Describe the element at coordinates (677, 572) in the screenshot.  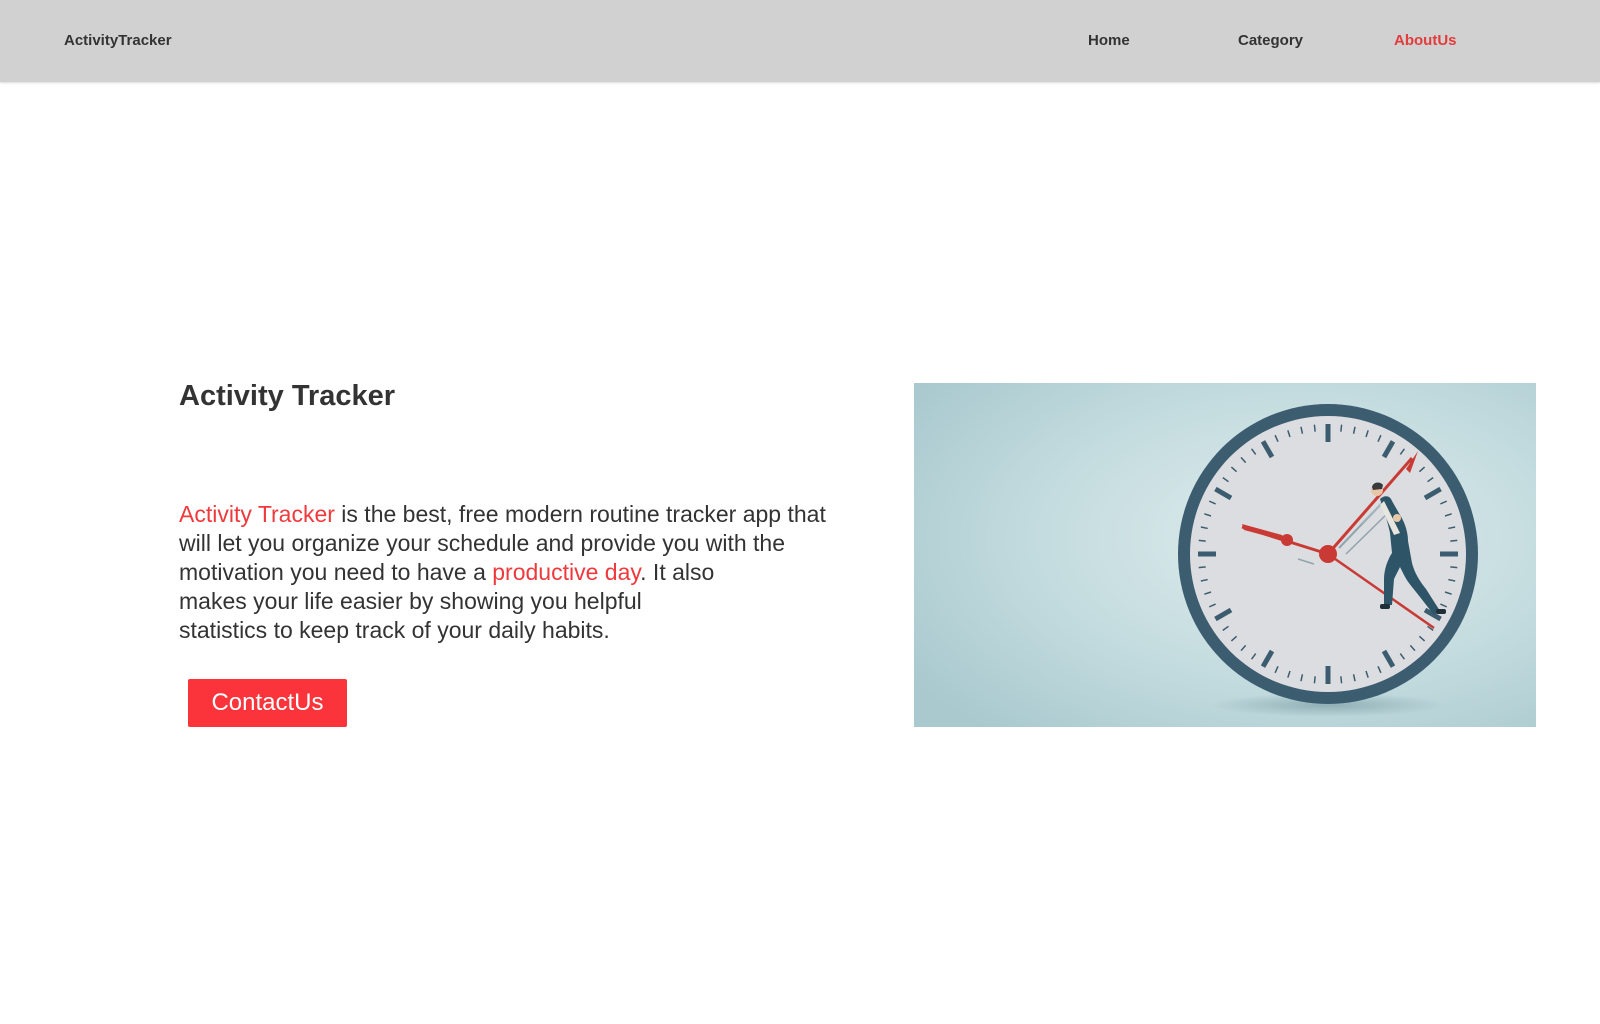
I see `hero-text-part: . It also` at that location.